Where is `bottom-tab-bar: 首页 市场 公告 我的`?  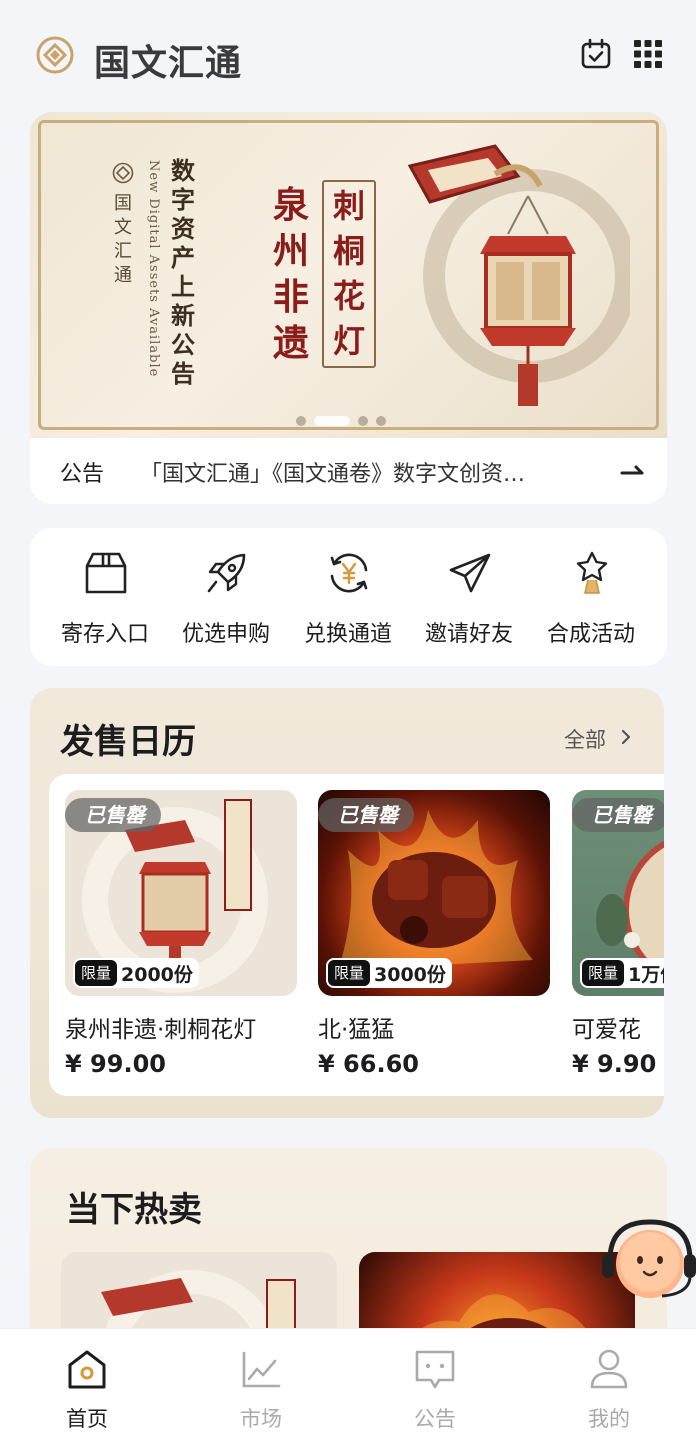 bottom-tab-bar: 首页 市场 公告 我的 is located at coordinates (348, 1391).